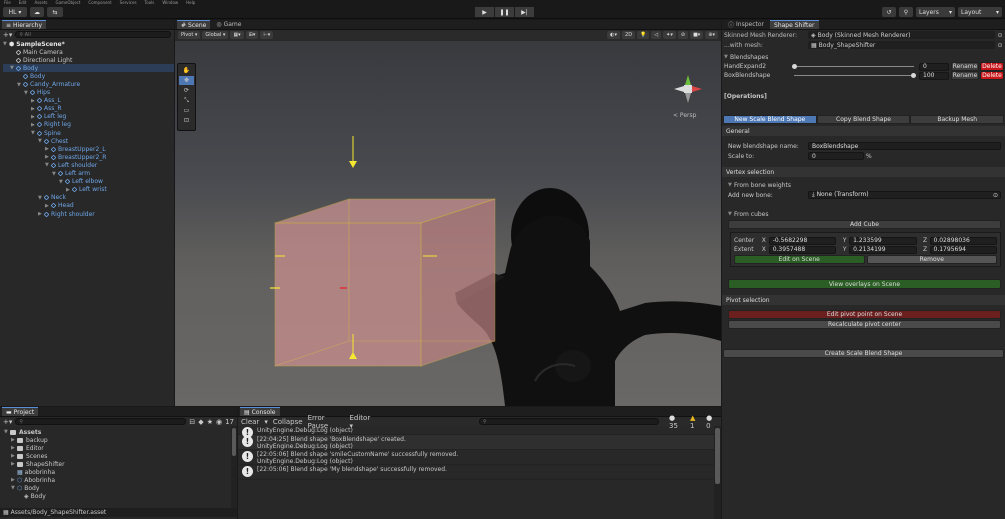 This screenshot has width=1005, height=519. What do you see at coordinates (234, 467) in the screenshot?
I see `project-scrollbar` at bounding box center [234, 467].